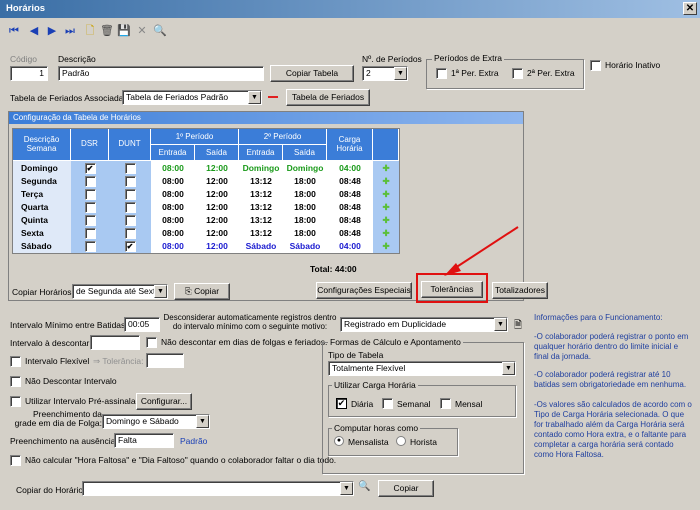  What do you see at coordinates (15, 401) in the screenshot?
I see `pre-assinalado-checkbox` at bounding box center [15, 401].